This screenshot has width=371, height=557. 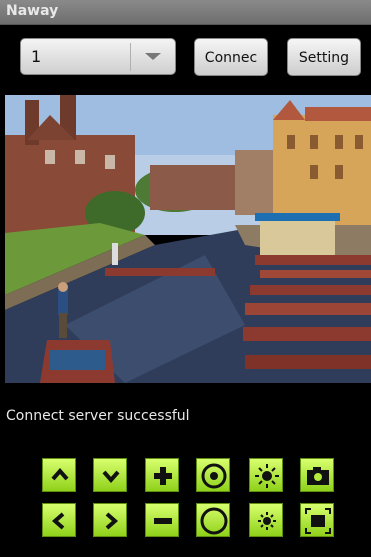 I want to click on left-arrow-icon, so click(x=58, y=521).